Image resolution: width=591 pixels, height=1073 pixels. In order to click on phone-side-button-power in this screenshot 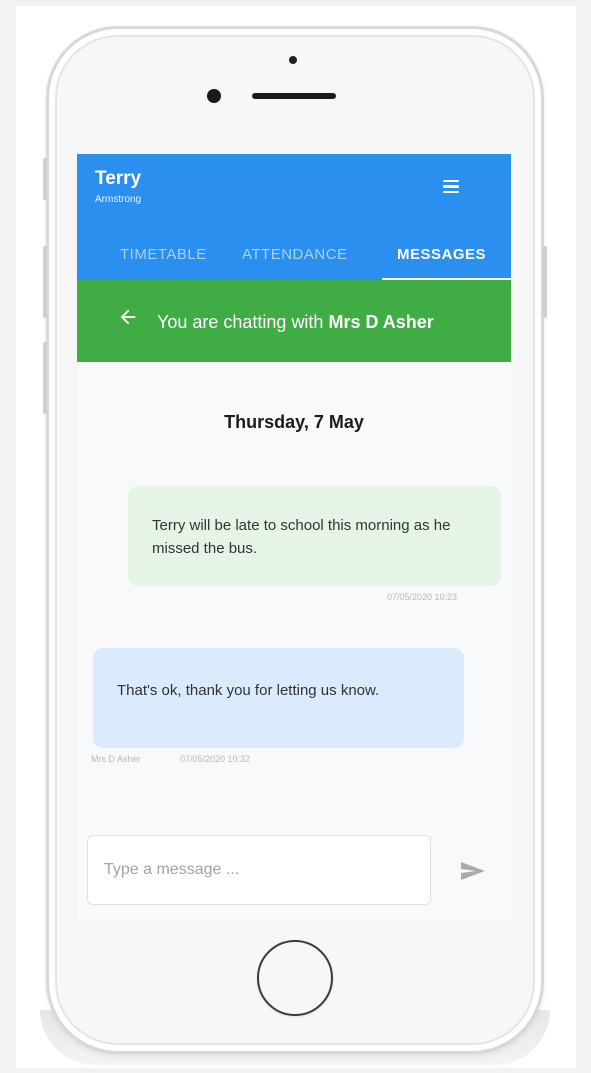, I will do `click(545, 282)`.